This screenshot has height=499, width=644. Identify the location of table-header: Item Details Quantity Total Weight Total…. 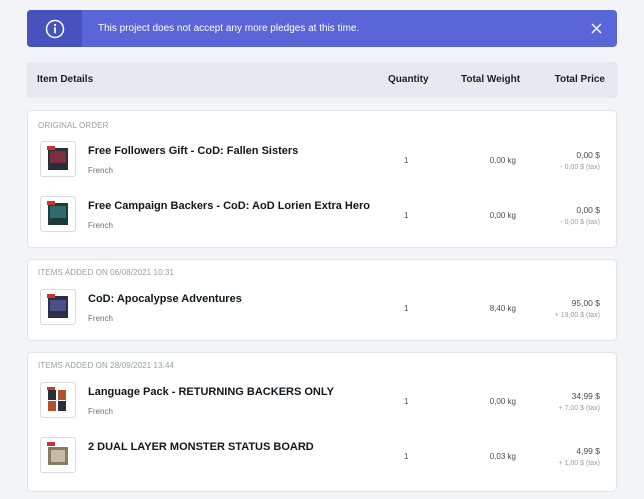
(322, 80).